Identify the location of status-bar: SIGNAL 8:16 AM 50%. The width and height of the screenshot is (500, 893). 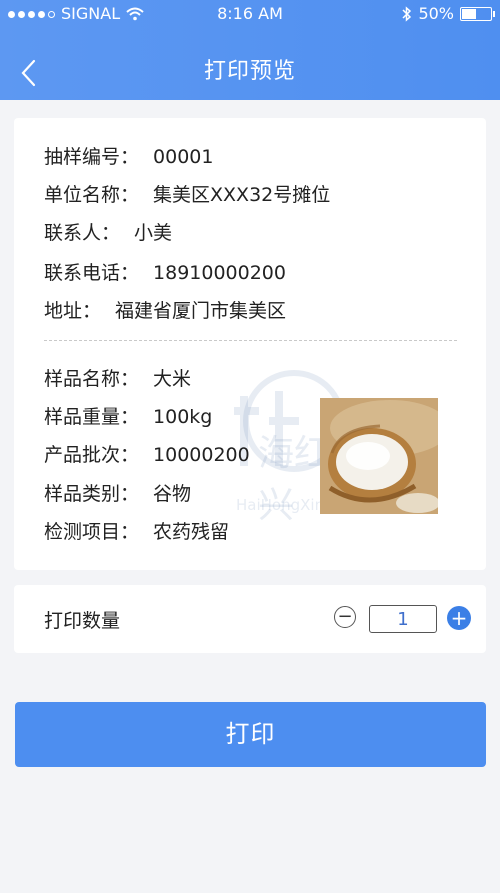
(250, 14).